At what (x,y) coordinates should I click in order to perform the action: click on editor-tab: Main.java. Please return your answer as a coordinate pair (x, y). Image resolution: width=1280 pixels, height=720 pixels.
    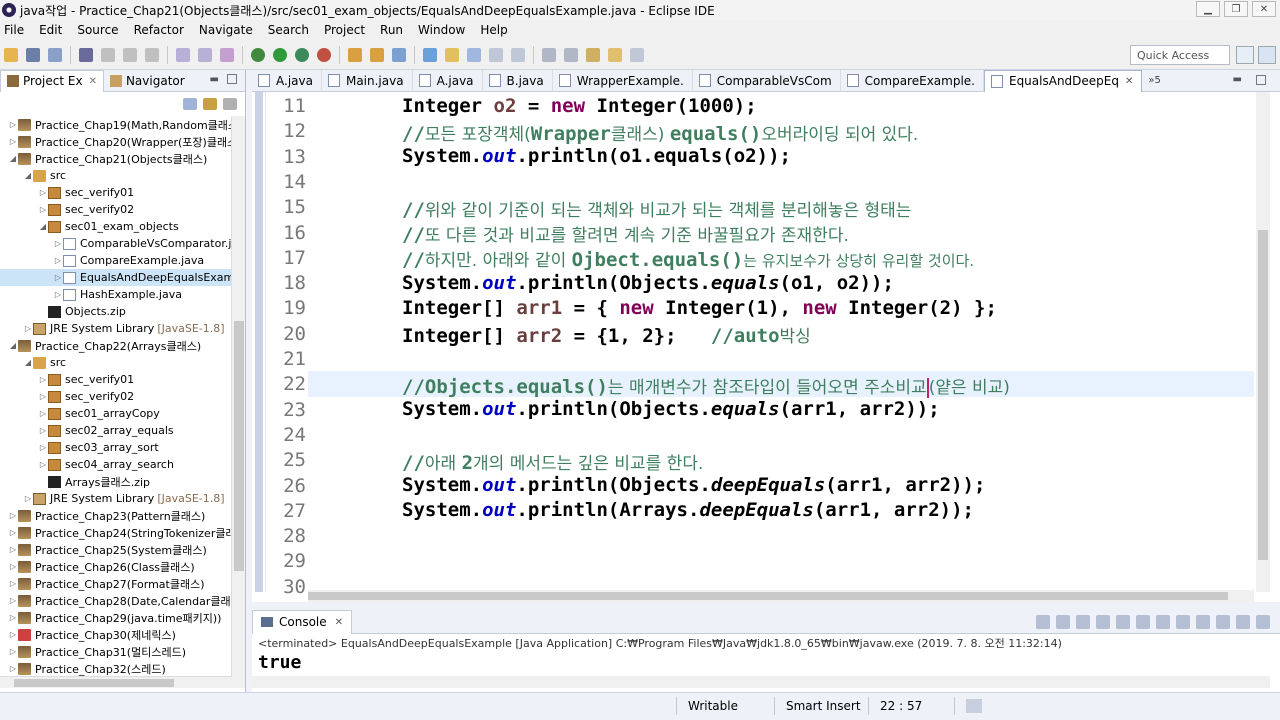
    Looking at the image, I should click on (367, 80).